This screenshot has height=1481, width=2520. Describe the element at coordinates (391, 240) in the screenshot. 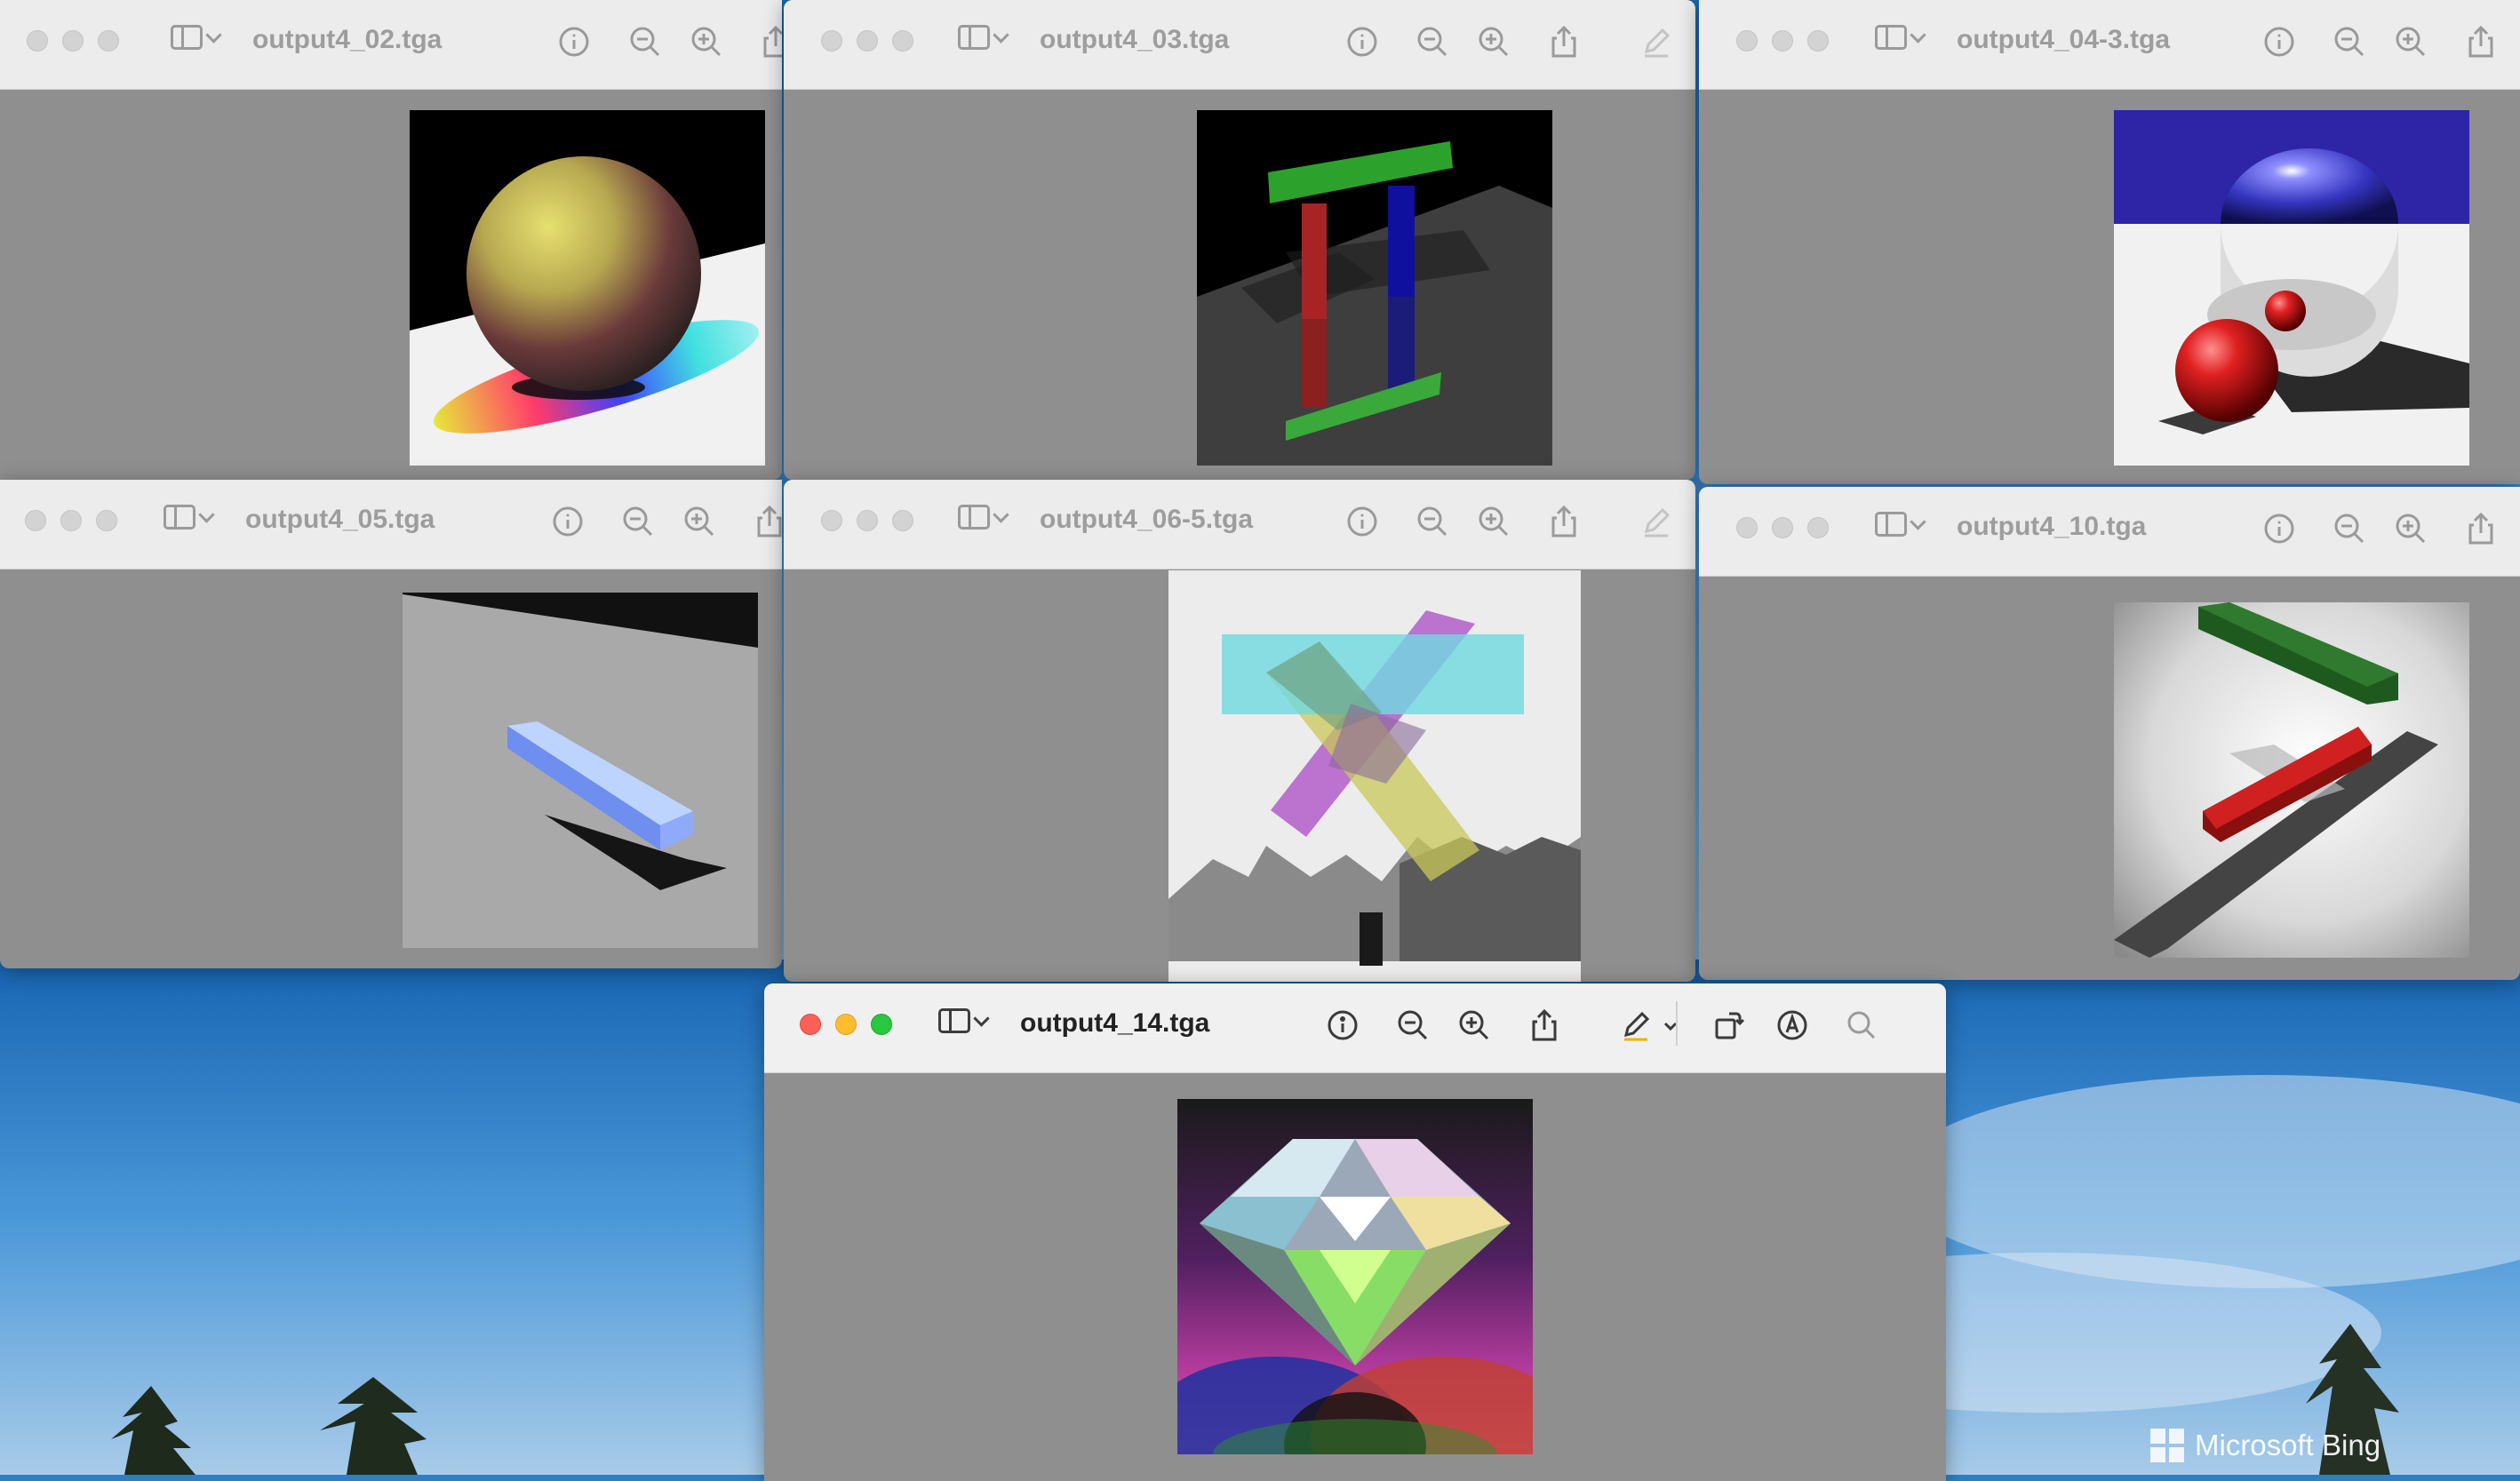

I see `viewer-window-02: output4_02.tga` at that location.